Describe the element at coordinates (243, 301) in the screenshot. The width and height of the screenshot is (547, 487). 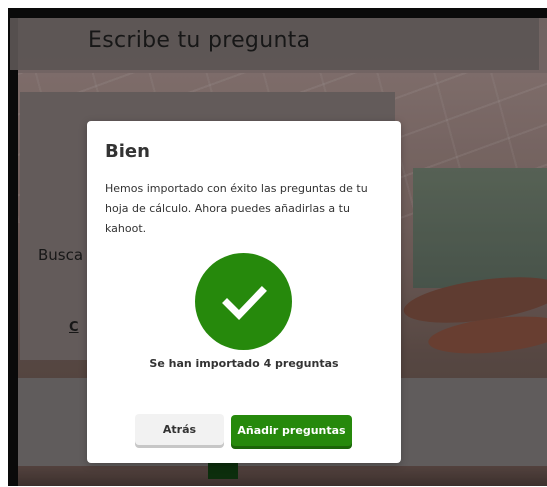
I see `checkmark-icon` at that location.